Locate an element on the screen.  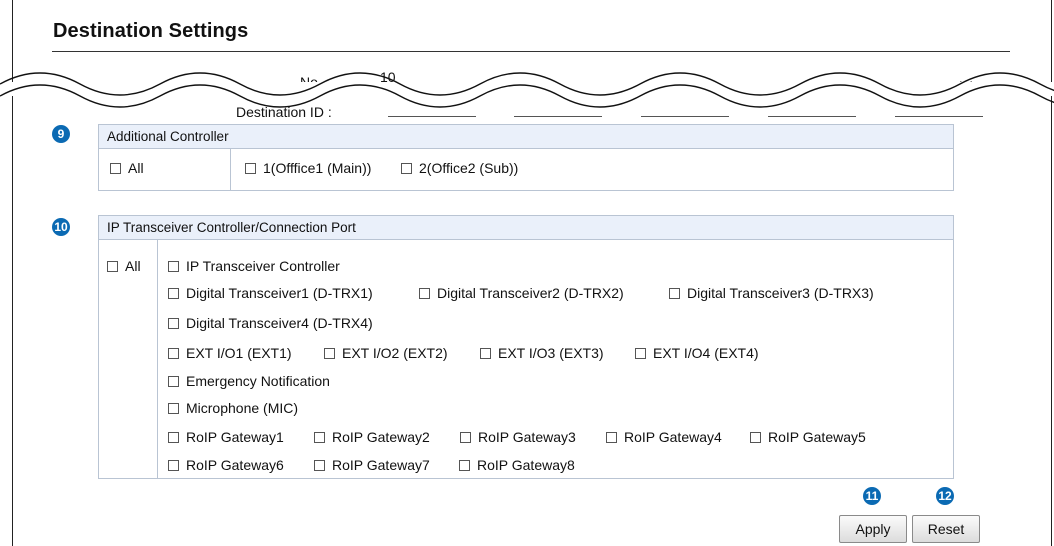
checkbox-label: EXT I/O1 (EXT1) is located at coordinates (239, 353).